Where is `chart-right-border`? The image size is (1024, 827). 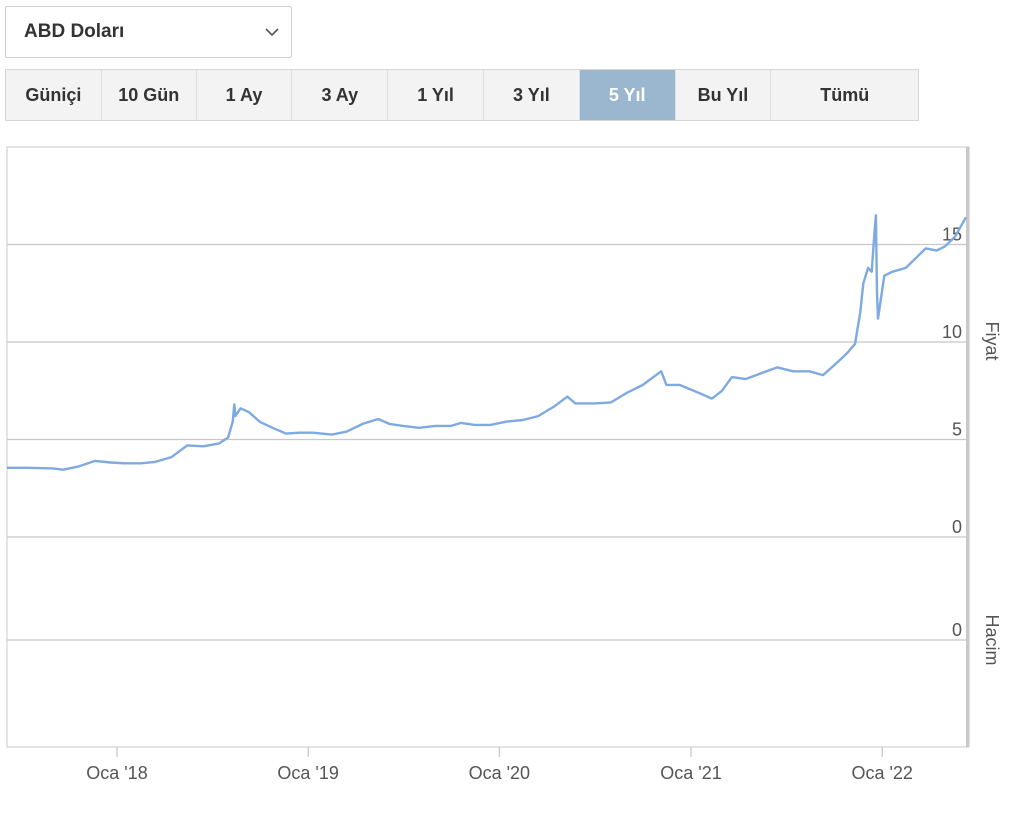
chart-right-border is located at coordinates (967, 447).